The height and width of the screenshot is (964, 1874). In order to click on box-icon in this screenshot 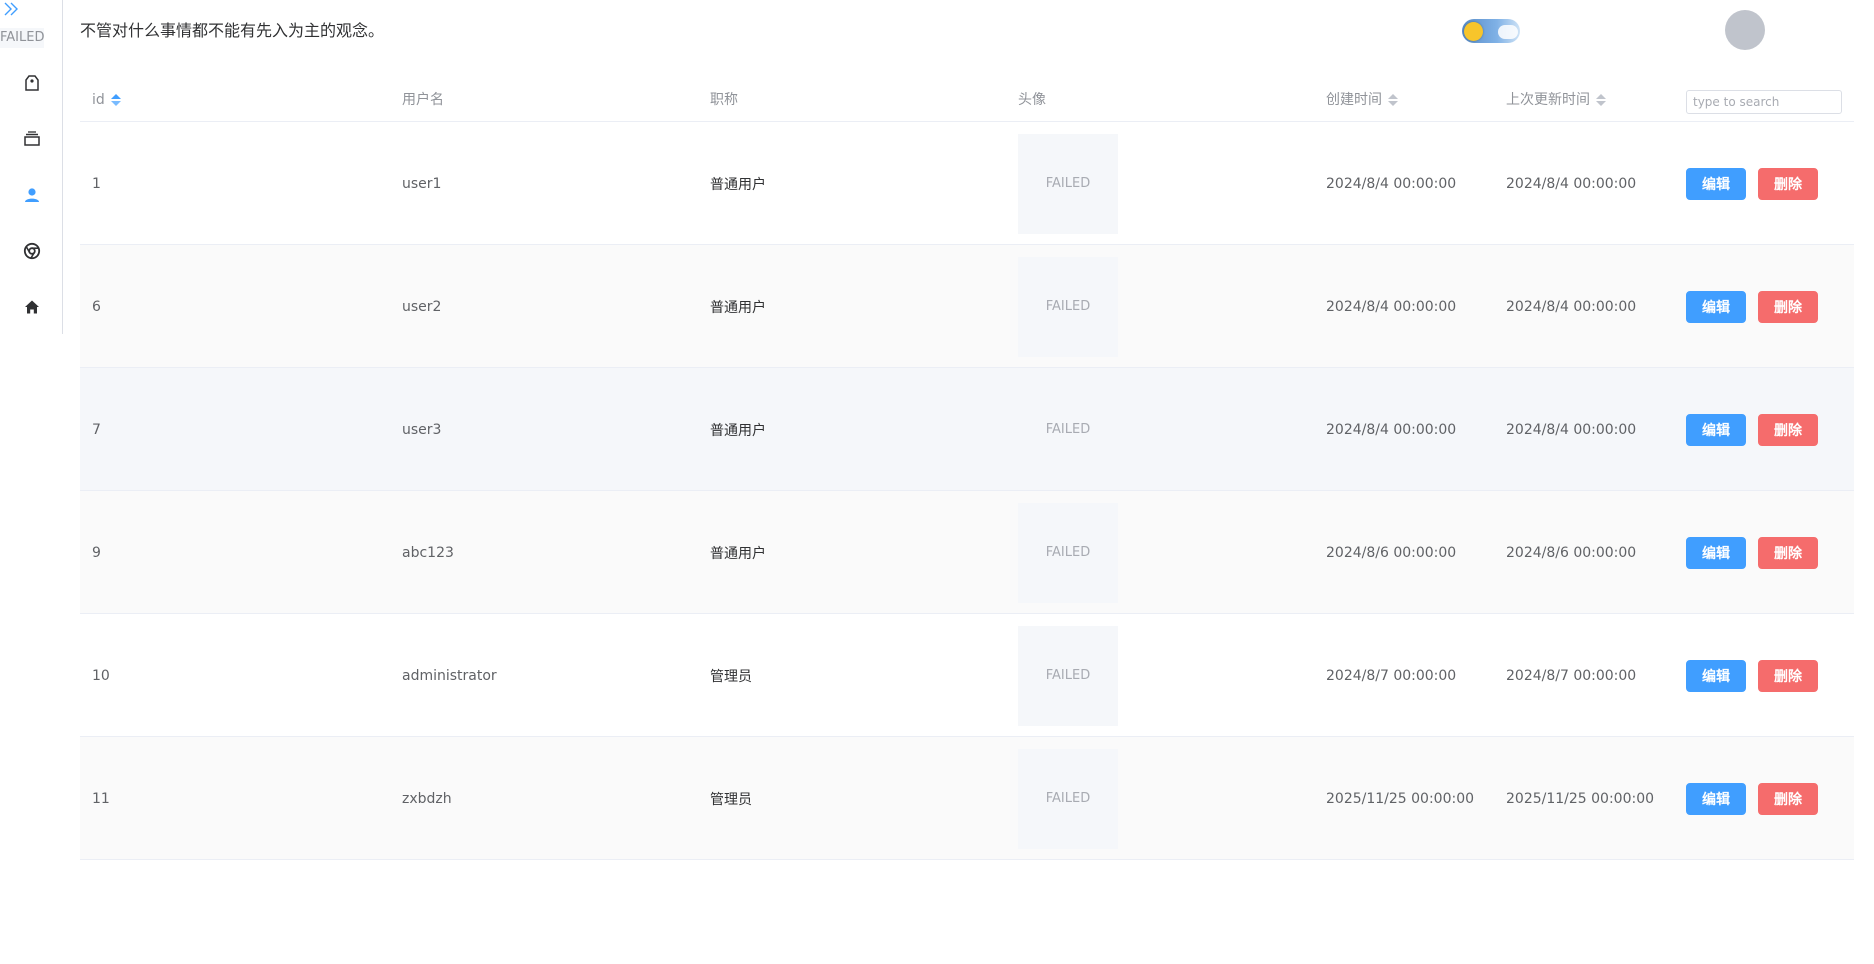, I will do `click(32, 139)`.